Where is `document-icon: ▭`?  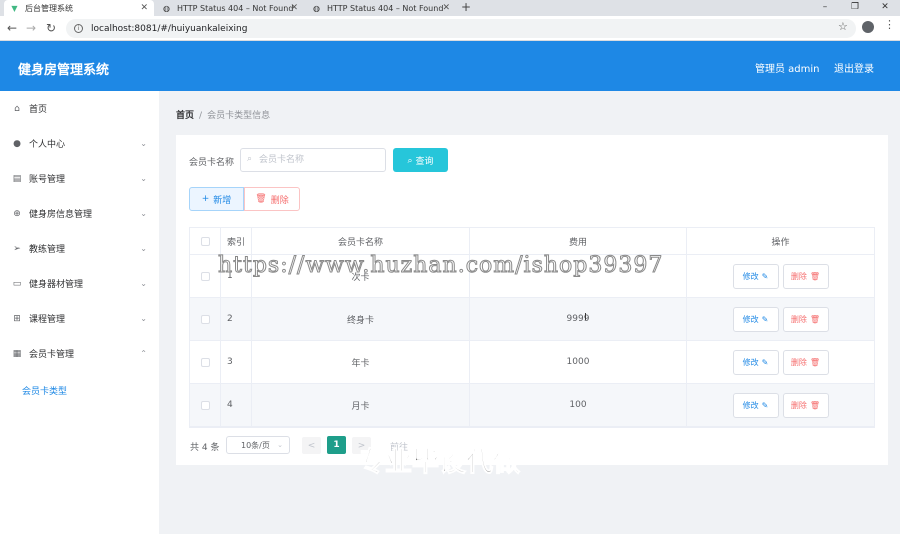
document-icon: ▭ is located at coordinates (17, 283).